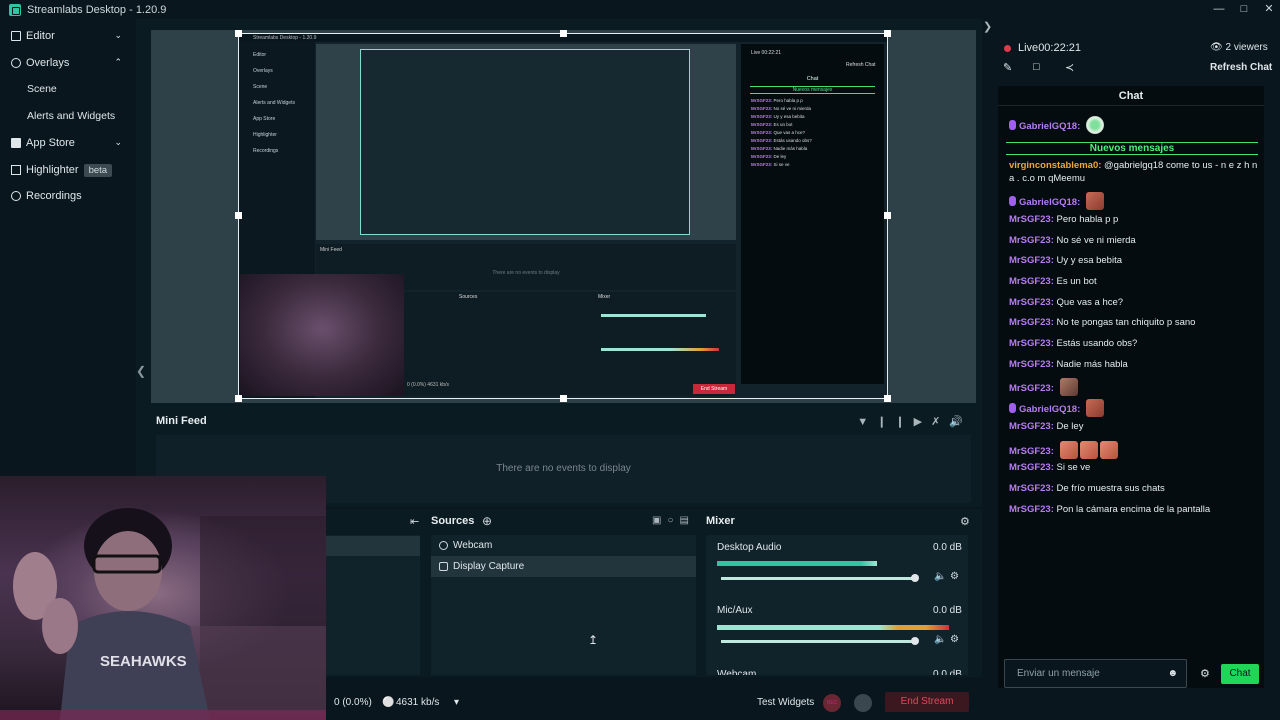 The image size is (1280, 720). I want to click on chevron-up-icon: ⌃, so click(118, 62).